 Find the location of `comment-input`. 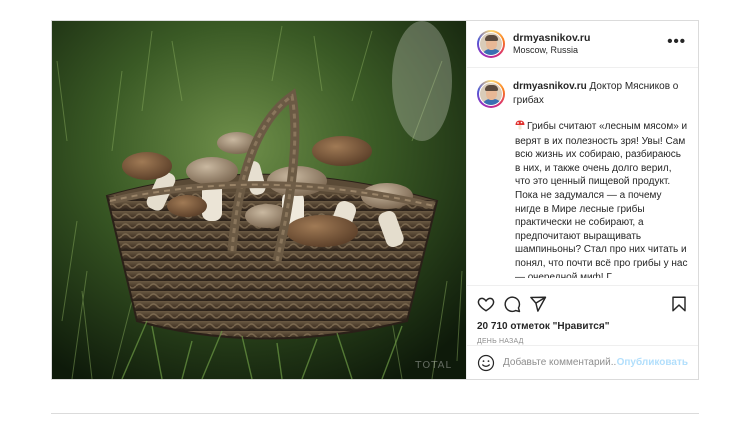

comment-input is located at coordinates (560, 363).